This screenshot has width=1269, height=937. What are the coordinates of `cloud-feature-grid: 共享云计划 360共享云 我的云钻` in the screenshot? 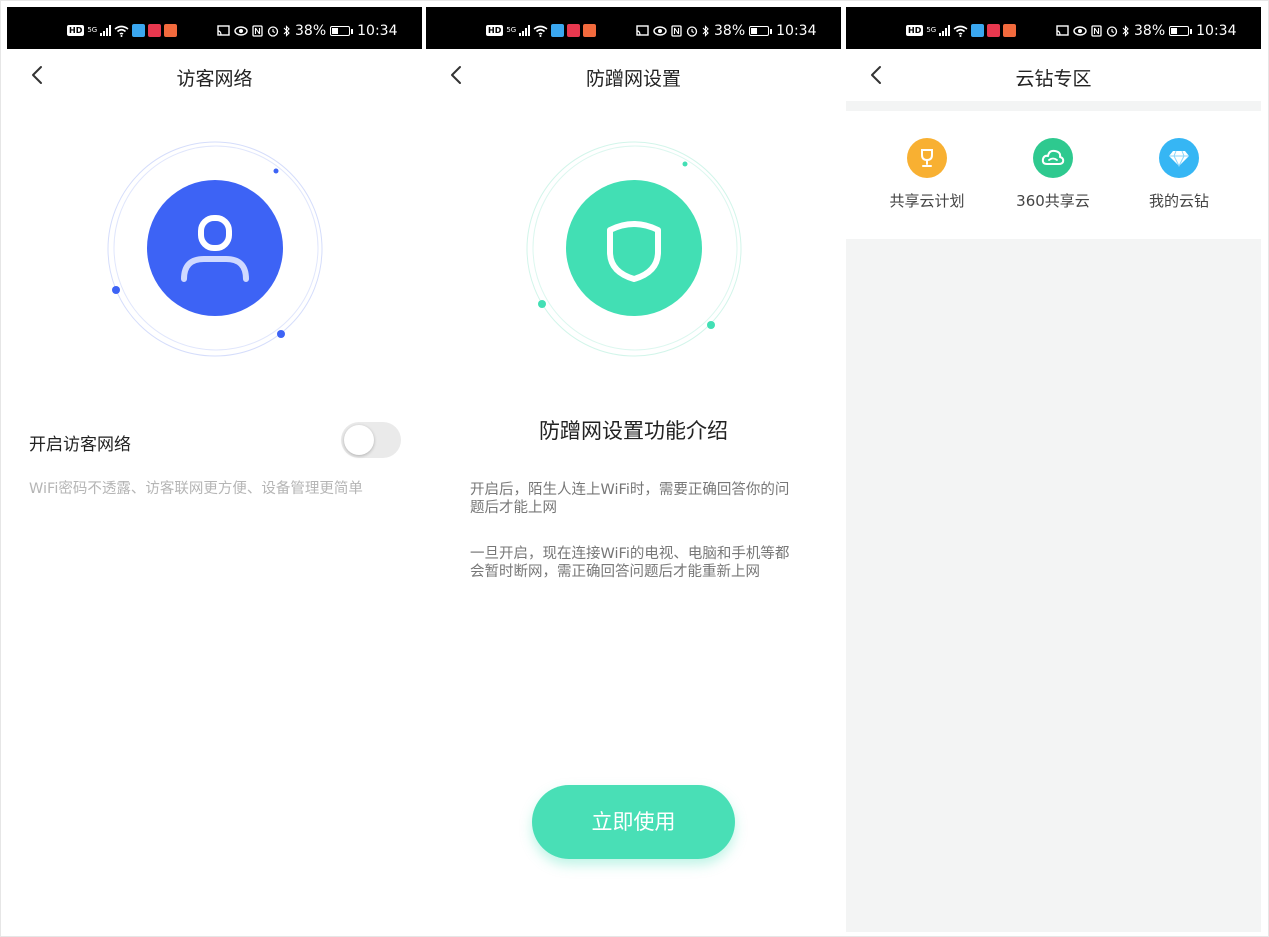 It's located at (1053, 175).